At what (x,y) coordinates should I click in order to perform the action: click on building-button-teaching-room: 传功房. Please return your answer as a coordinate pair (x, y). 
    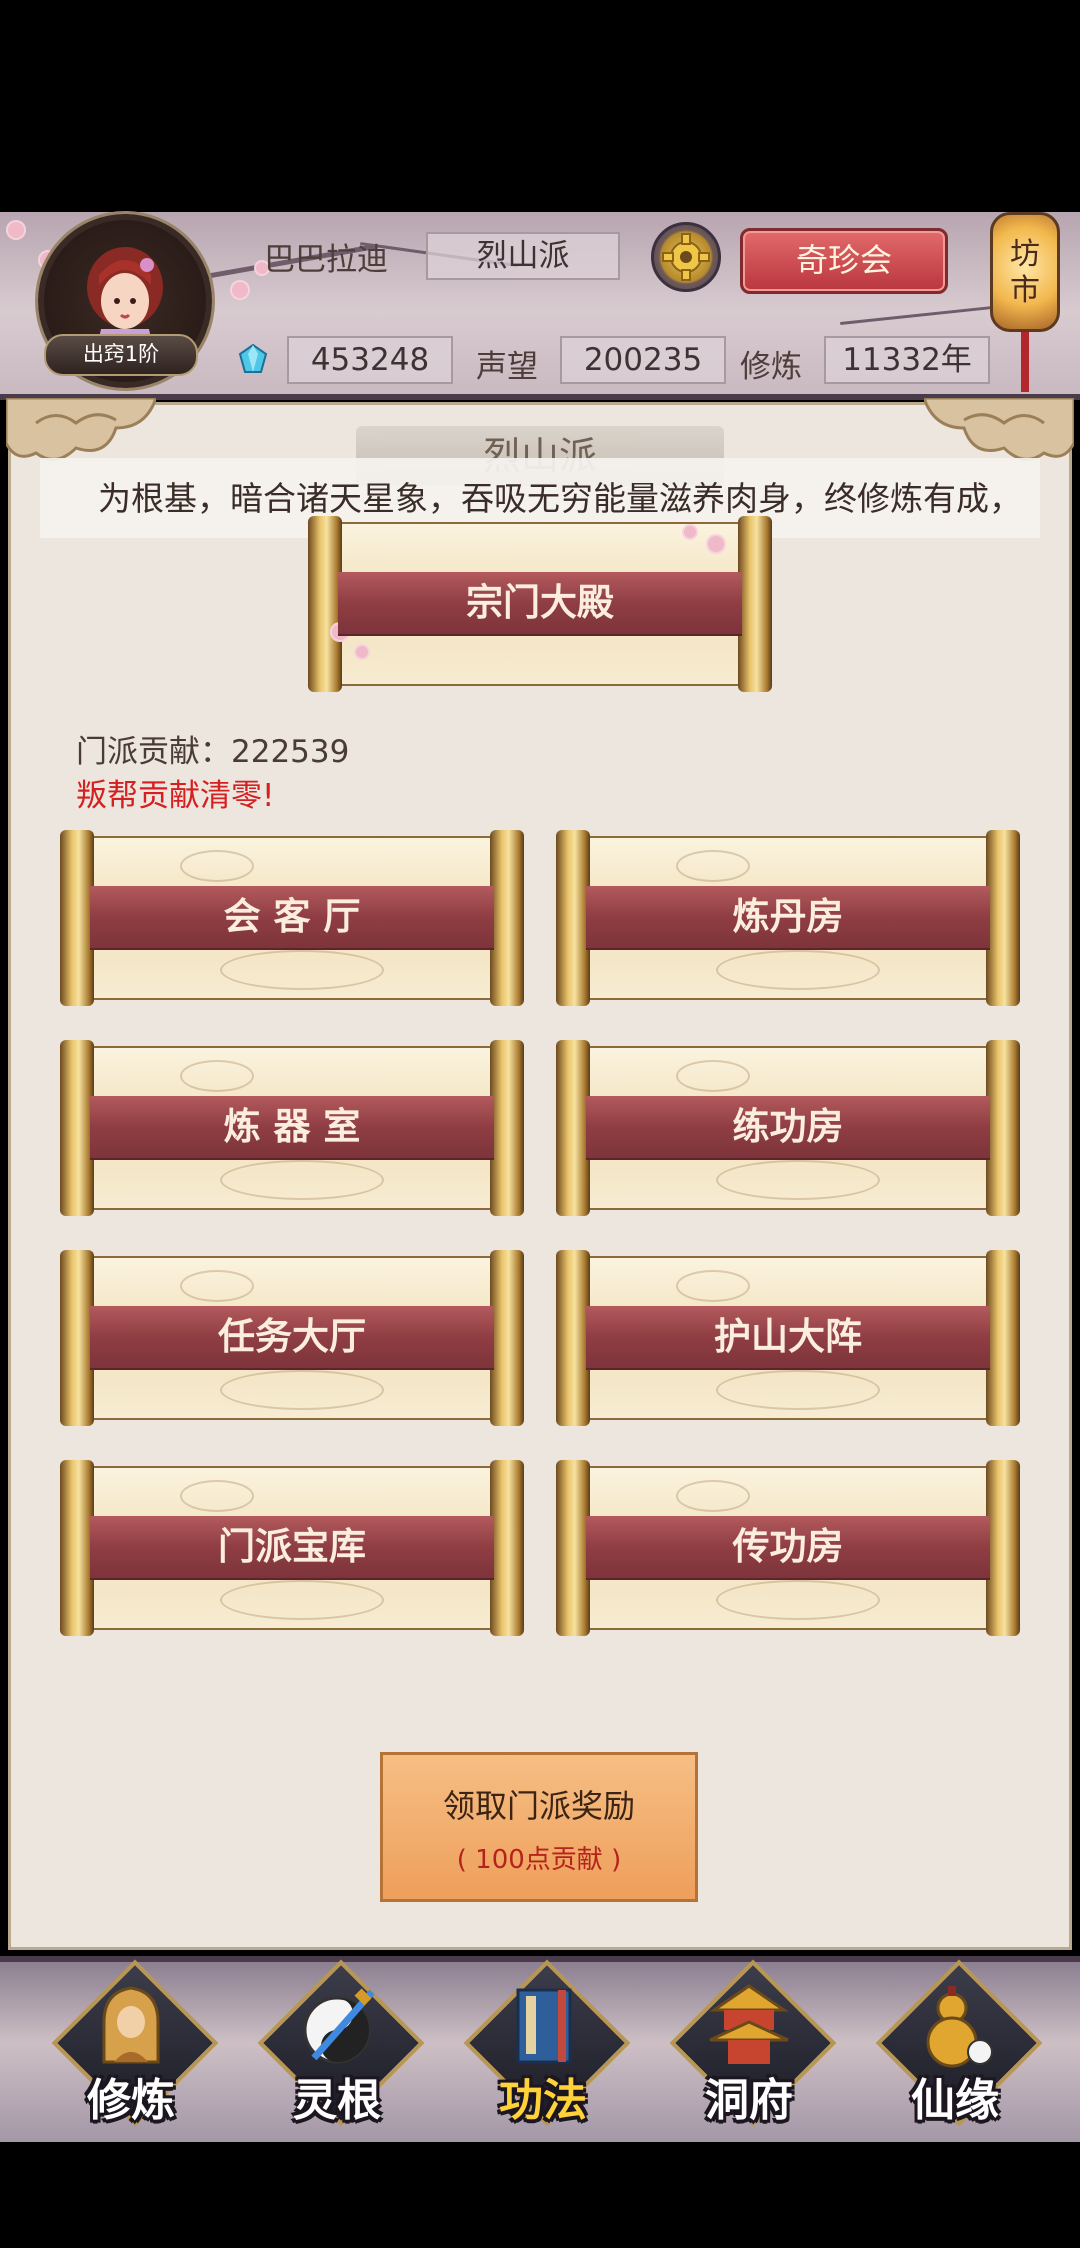
    Looking at the image, I should click on (788, 1548).